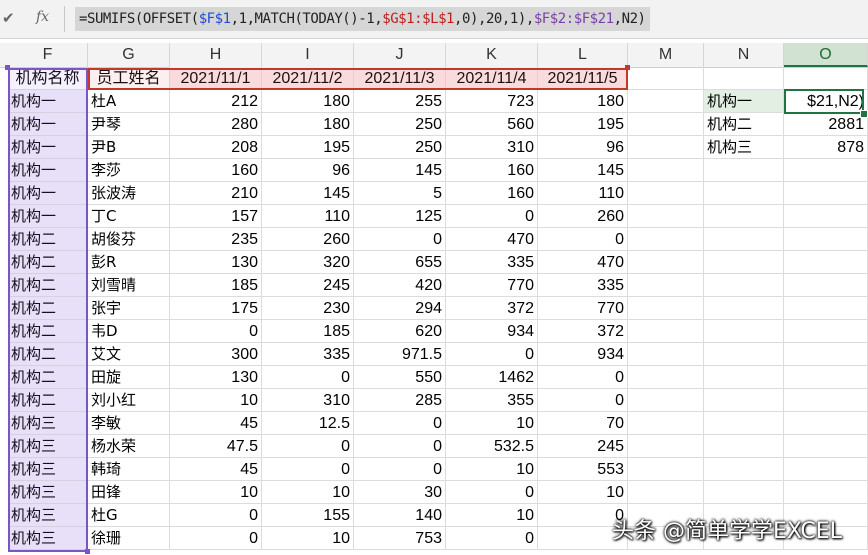 The image size is (868, 555). Describe the element at coordinates (583, 101) in the screenshot. I see `cell-l2: 180` at that location.